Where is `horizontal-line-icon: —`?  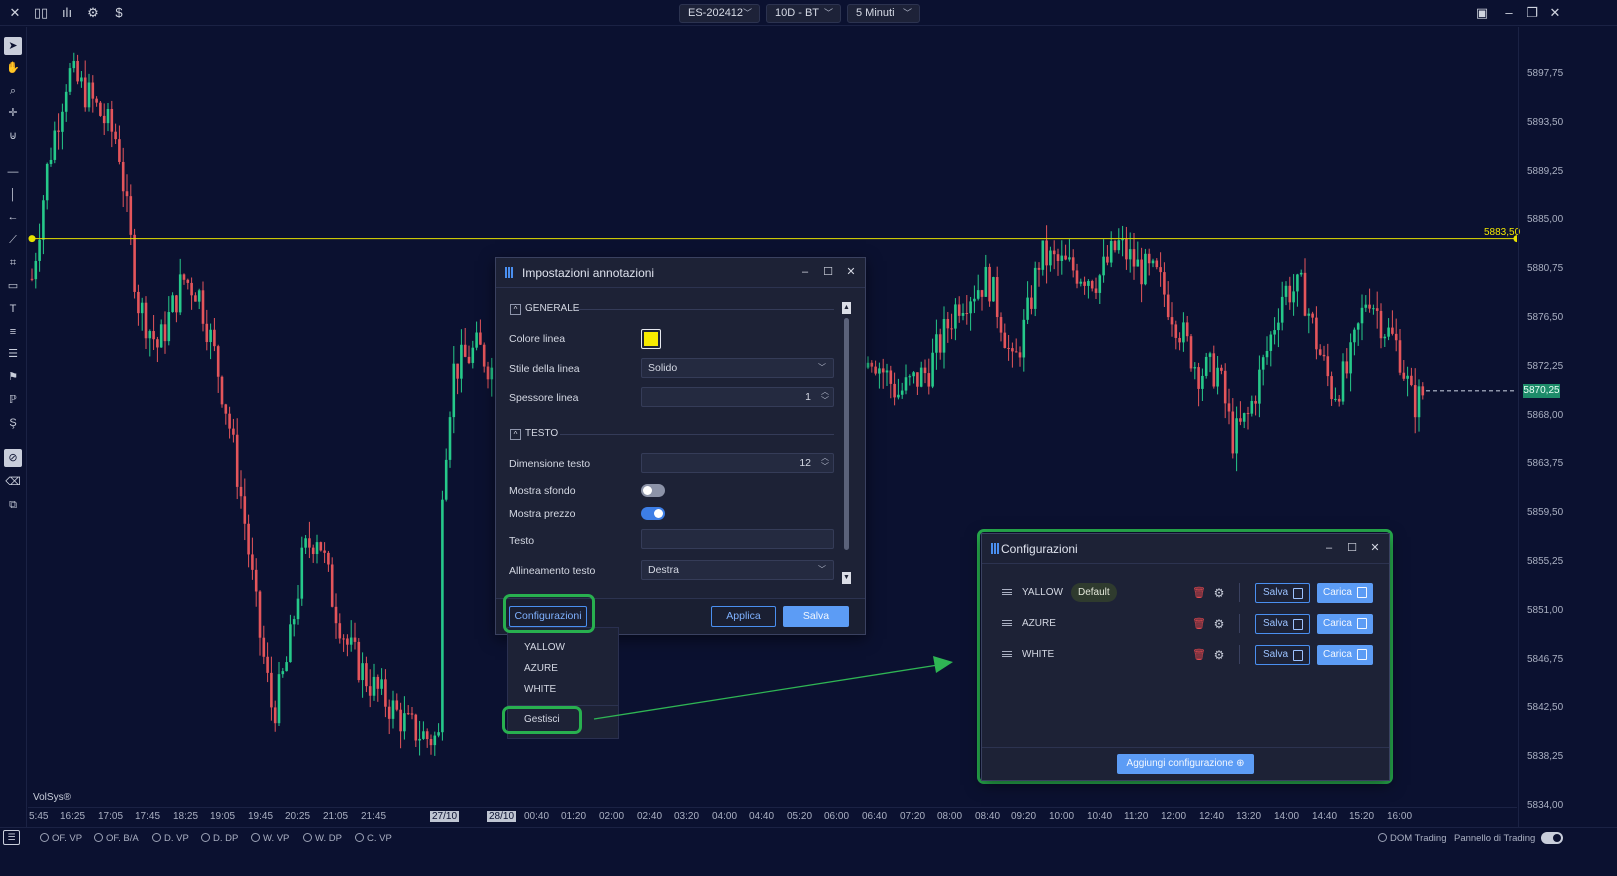 horizontal-line-icon: — is located at coordinates (13, 172).